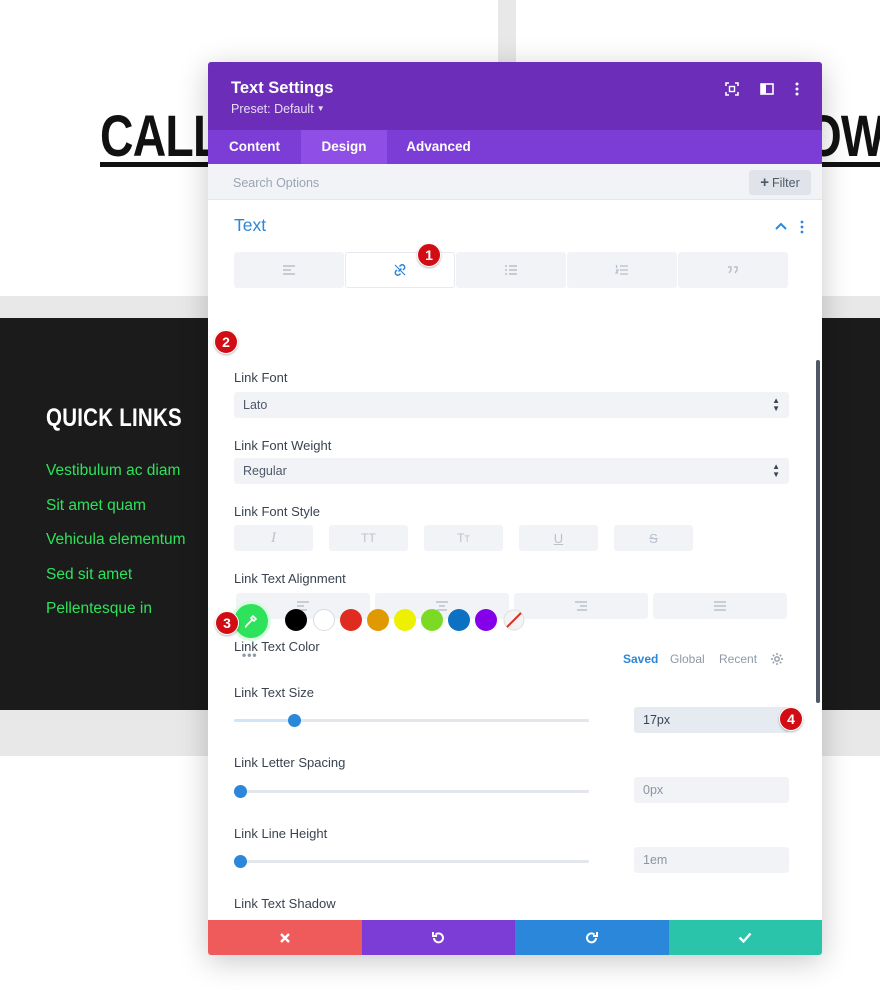 This screenshot has width=880, height=999. I want to click on modal-header: Text Settings Preset: Default ▼, so click(515, 96).